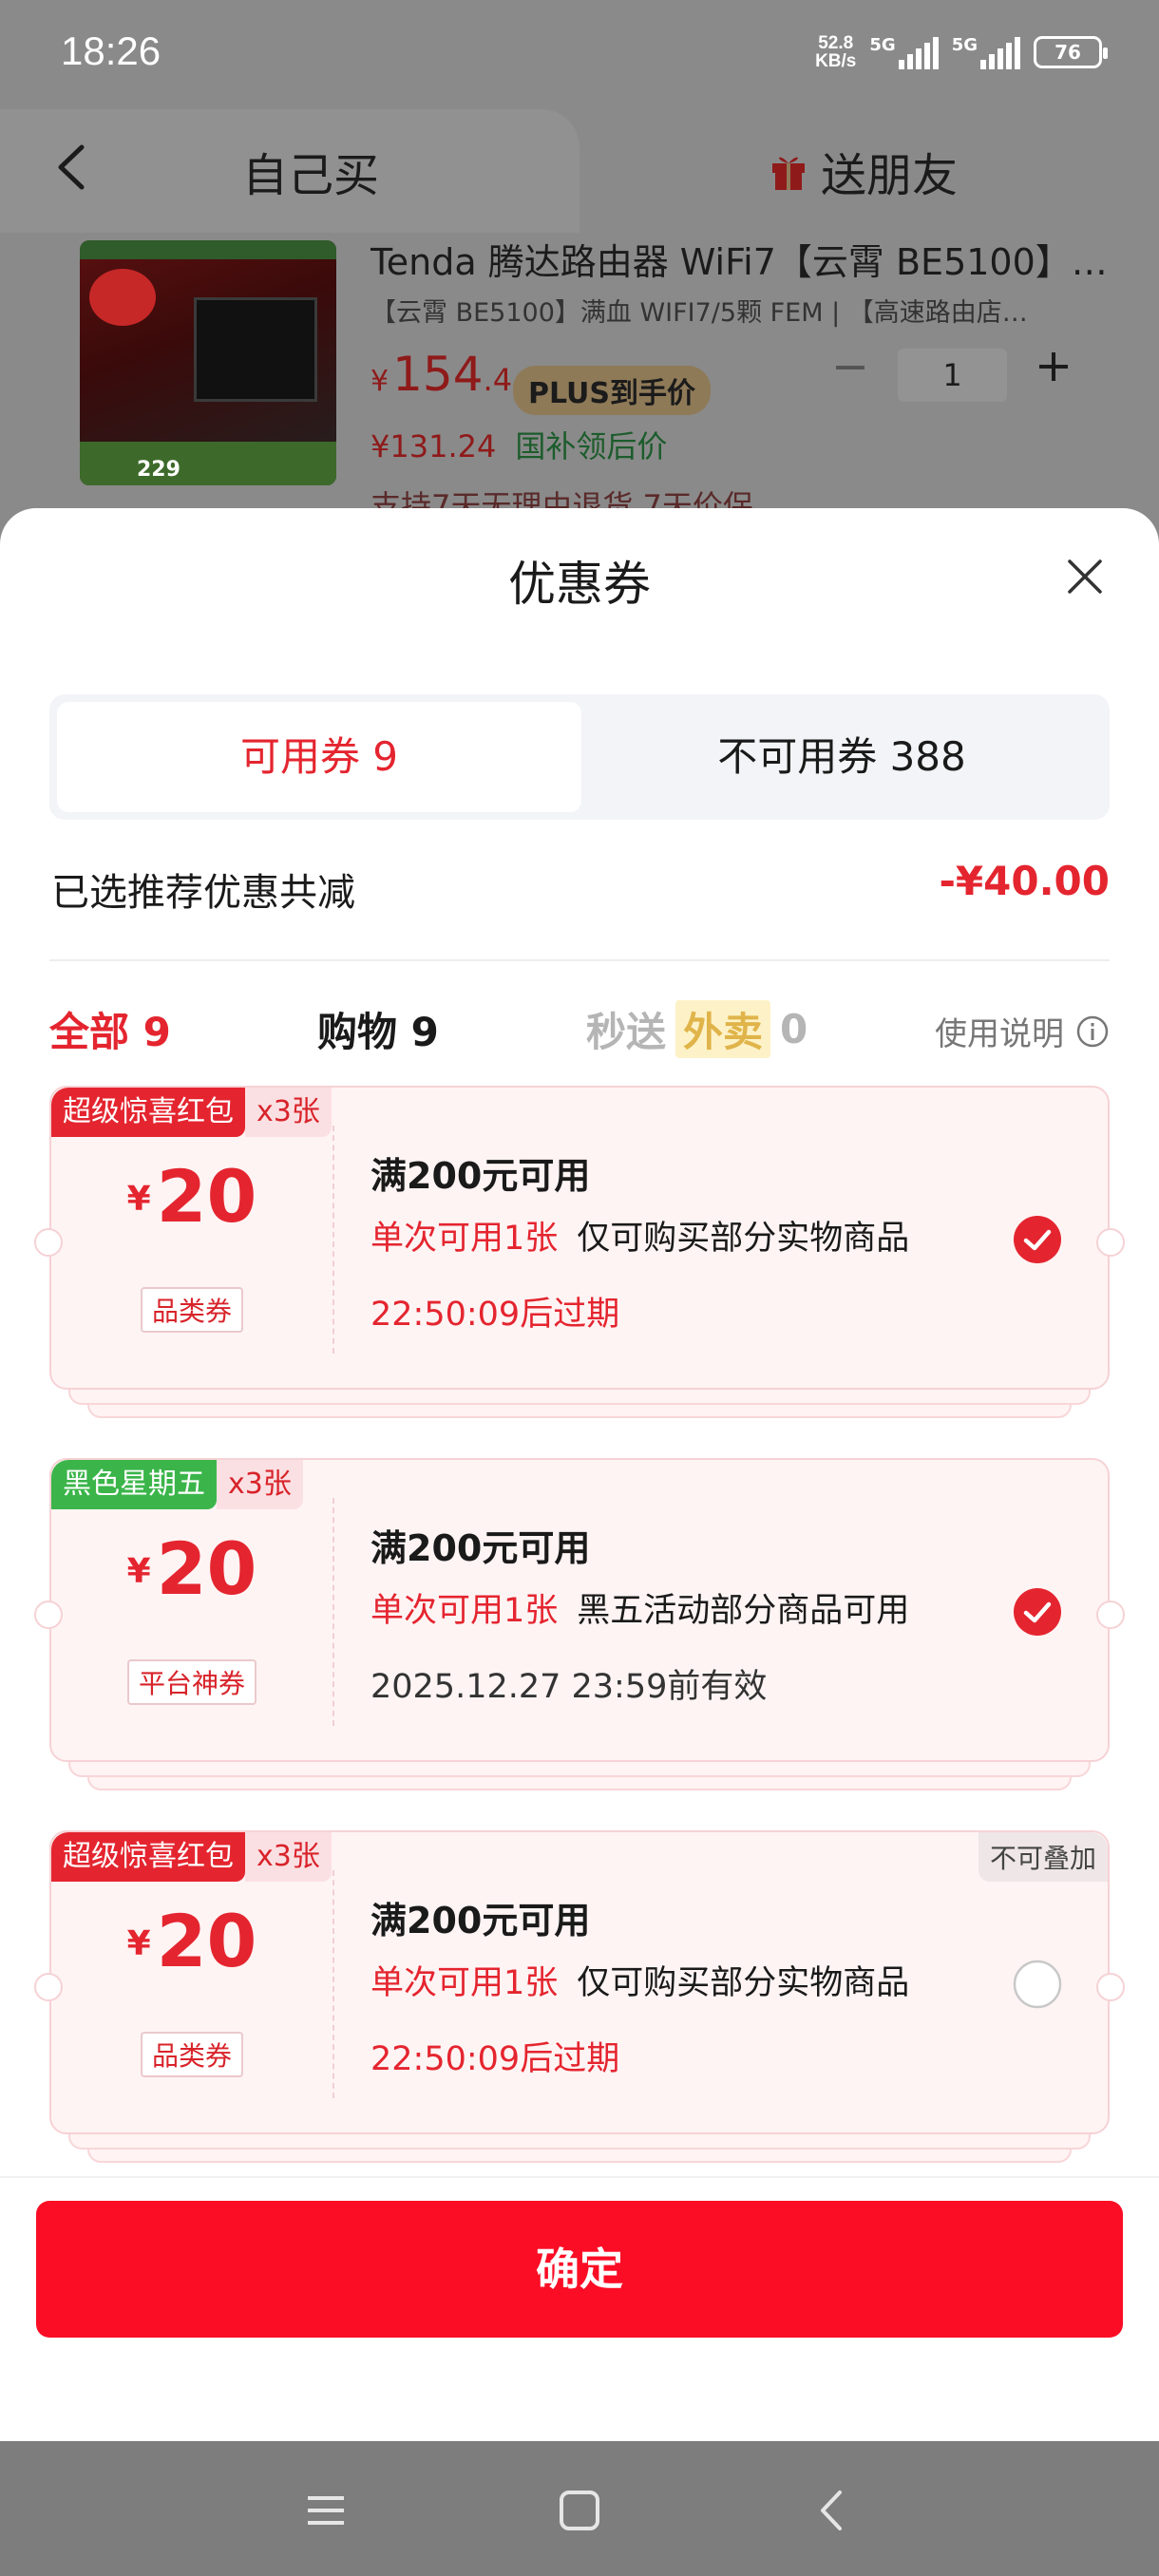  What do you see at coordinates (208, 362) in the screenshot?
I see `product-image: 229` at bounding box center [208, 362].